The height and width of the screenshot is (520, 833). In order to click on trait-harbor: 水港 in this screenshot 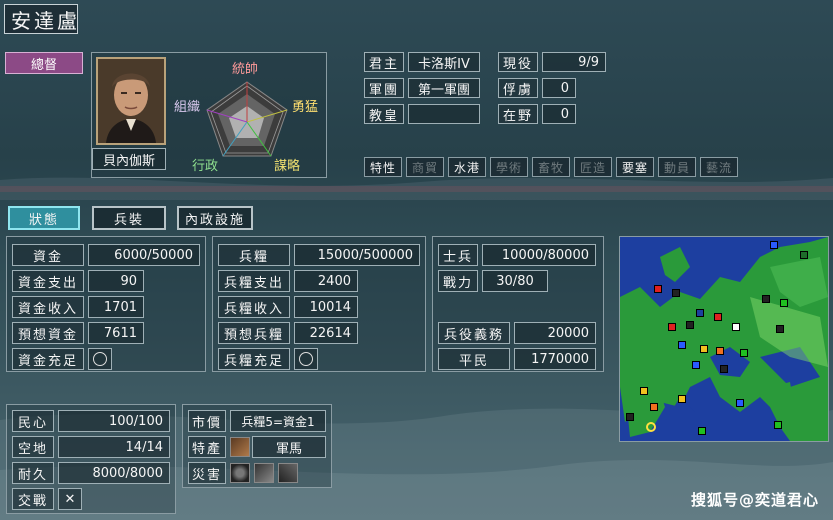, I will do `click(467, 167)`.